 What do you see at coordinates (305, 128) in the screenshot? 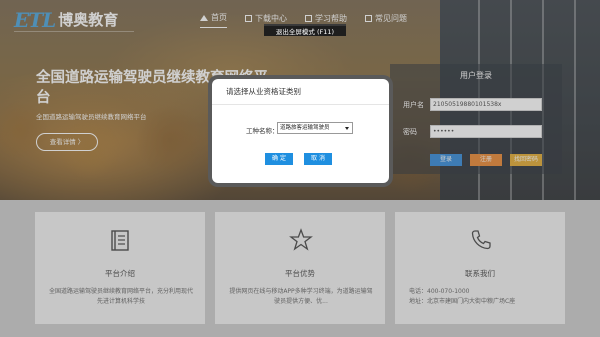
I see `job-type-selected-value: 道路旅客运输驾驶员` at bounding box center [305, 128].